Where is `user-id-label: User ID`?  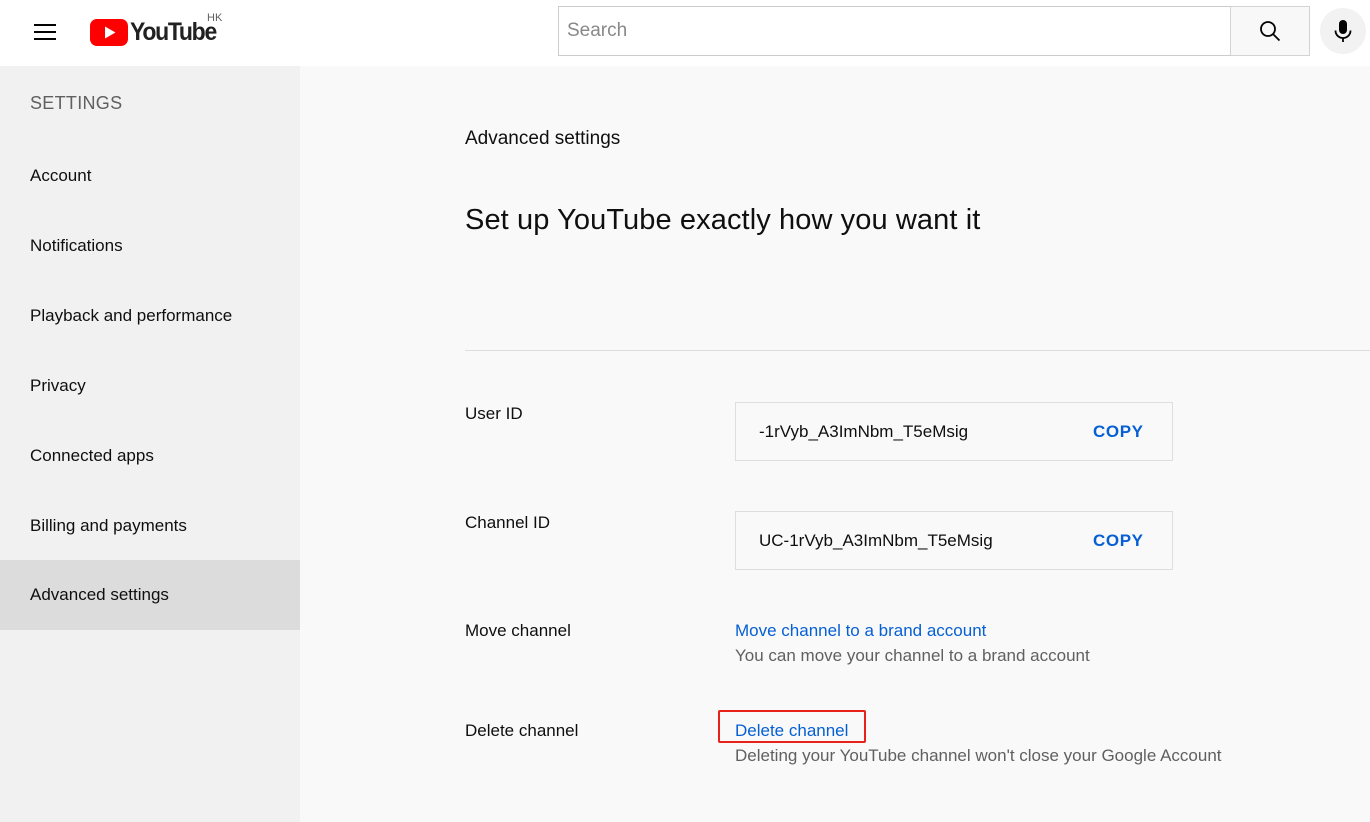 user-id-label: User ID is located at coordinates (494, 413).